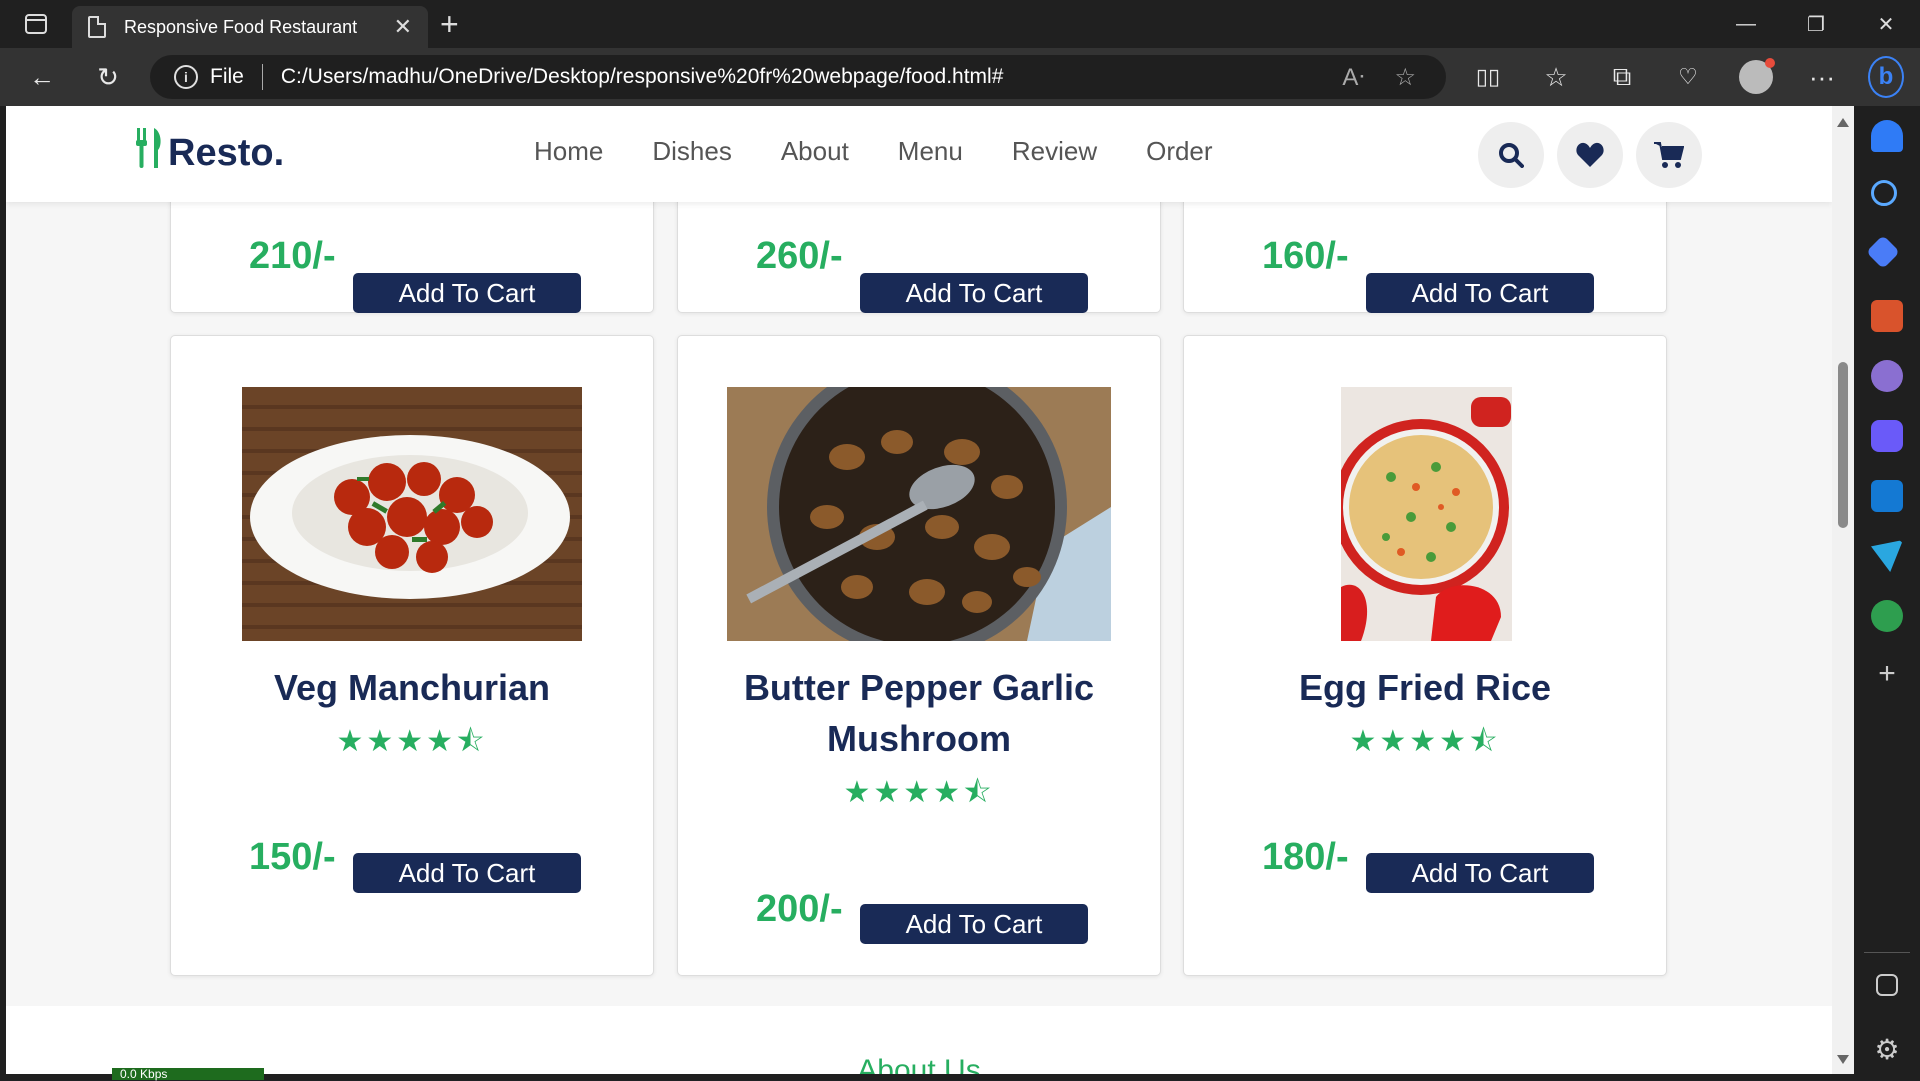 Image resolution: width=1920 pixels, height=1081 pixels. I want to click on utensils-icon, so click(150, 153).